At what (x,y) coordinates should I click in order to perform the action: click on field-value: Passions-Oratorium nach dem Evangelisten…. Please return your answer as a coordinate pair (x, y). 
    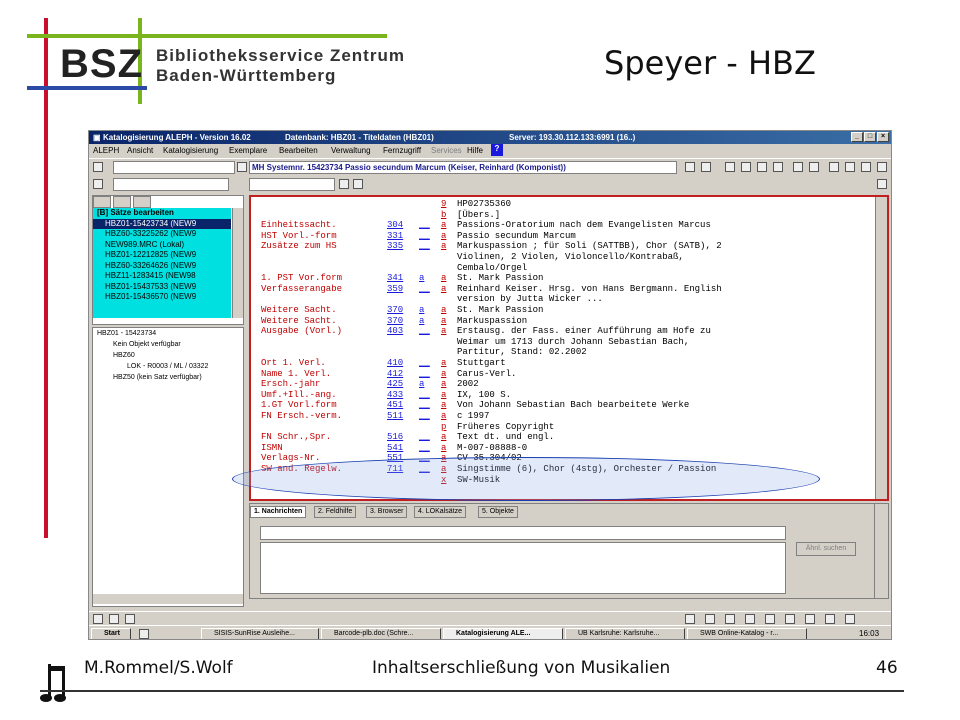
    Looking at the image, I should click on (584, 225).